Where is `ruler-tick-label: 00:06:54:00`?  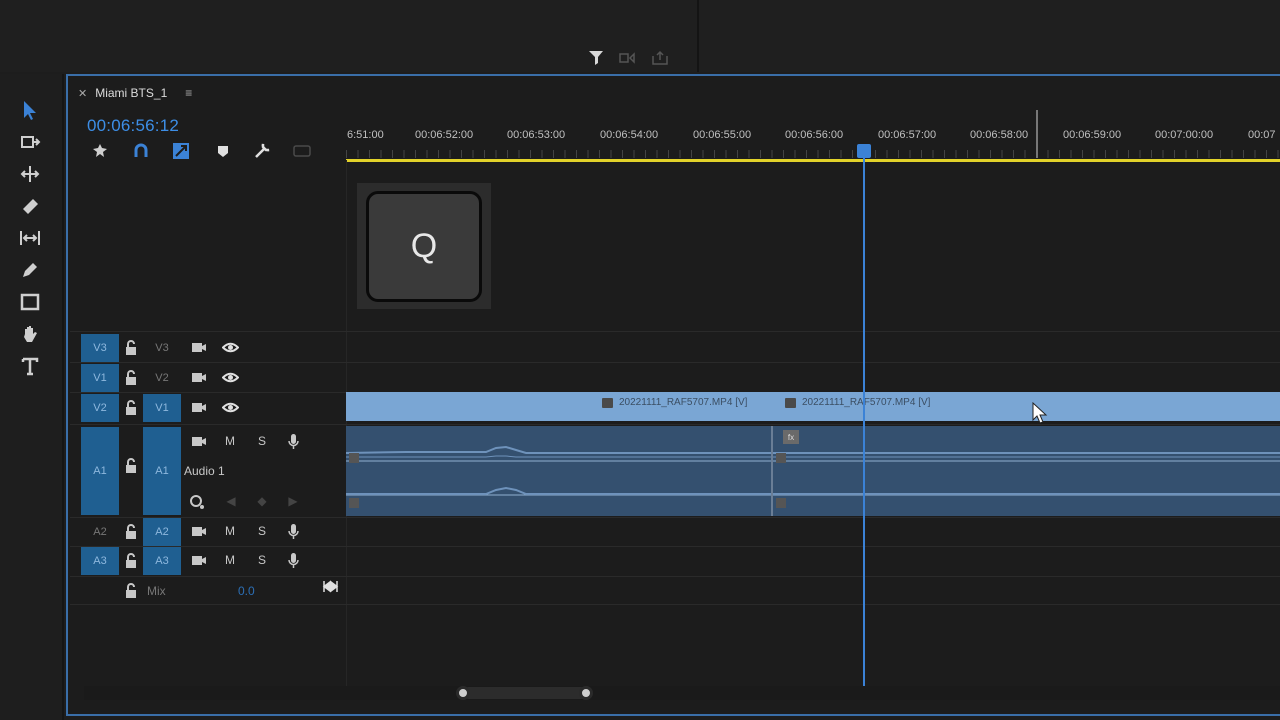
ruler-tick-label: 00:06:54:00 is located at coordinates (629, 135).